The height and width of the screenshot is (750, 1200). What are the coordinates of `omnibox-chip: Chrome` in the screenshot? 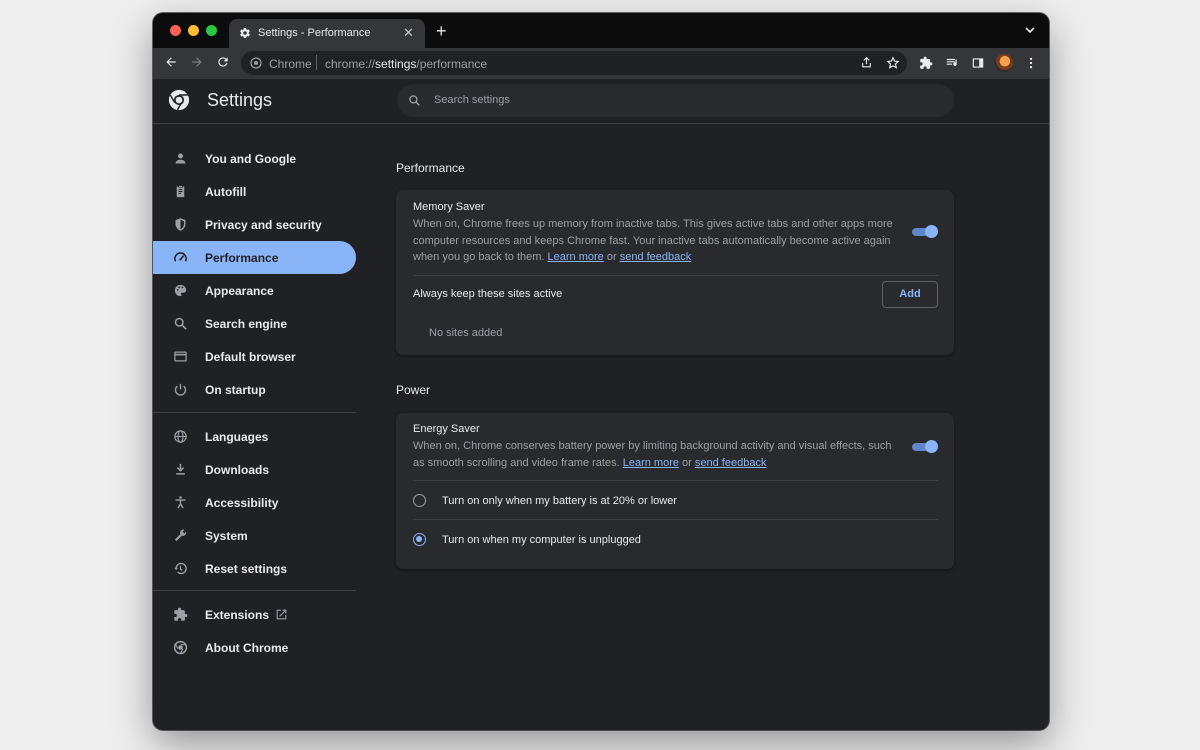 It's located at (290, 64).